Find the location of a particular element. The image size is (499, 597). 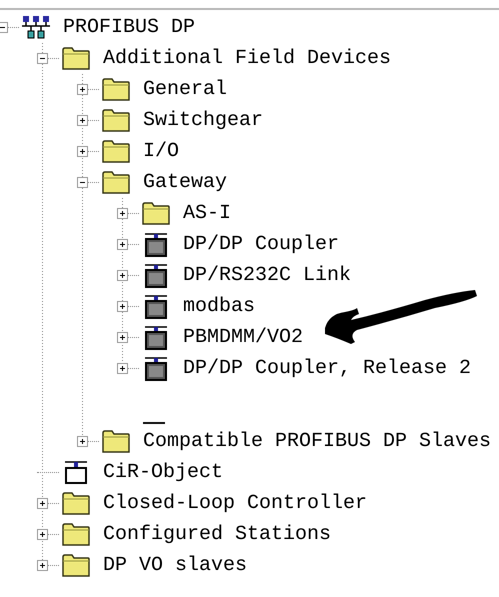

tree-item: Additional Field Devices is located at coordinates (247, 58).